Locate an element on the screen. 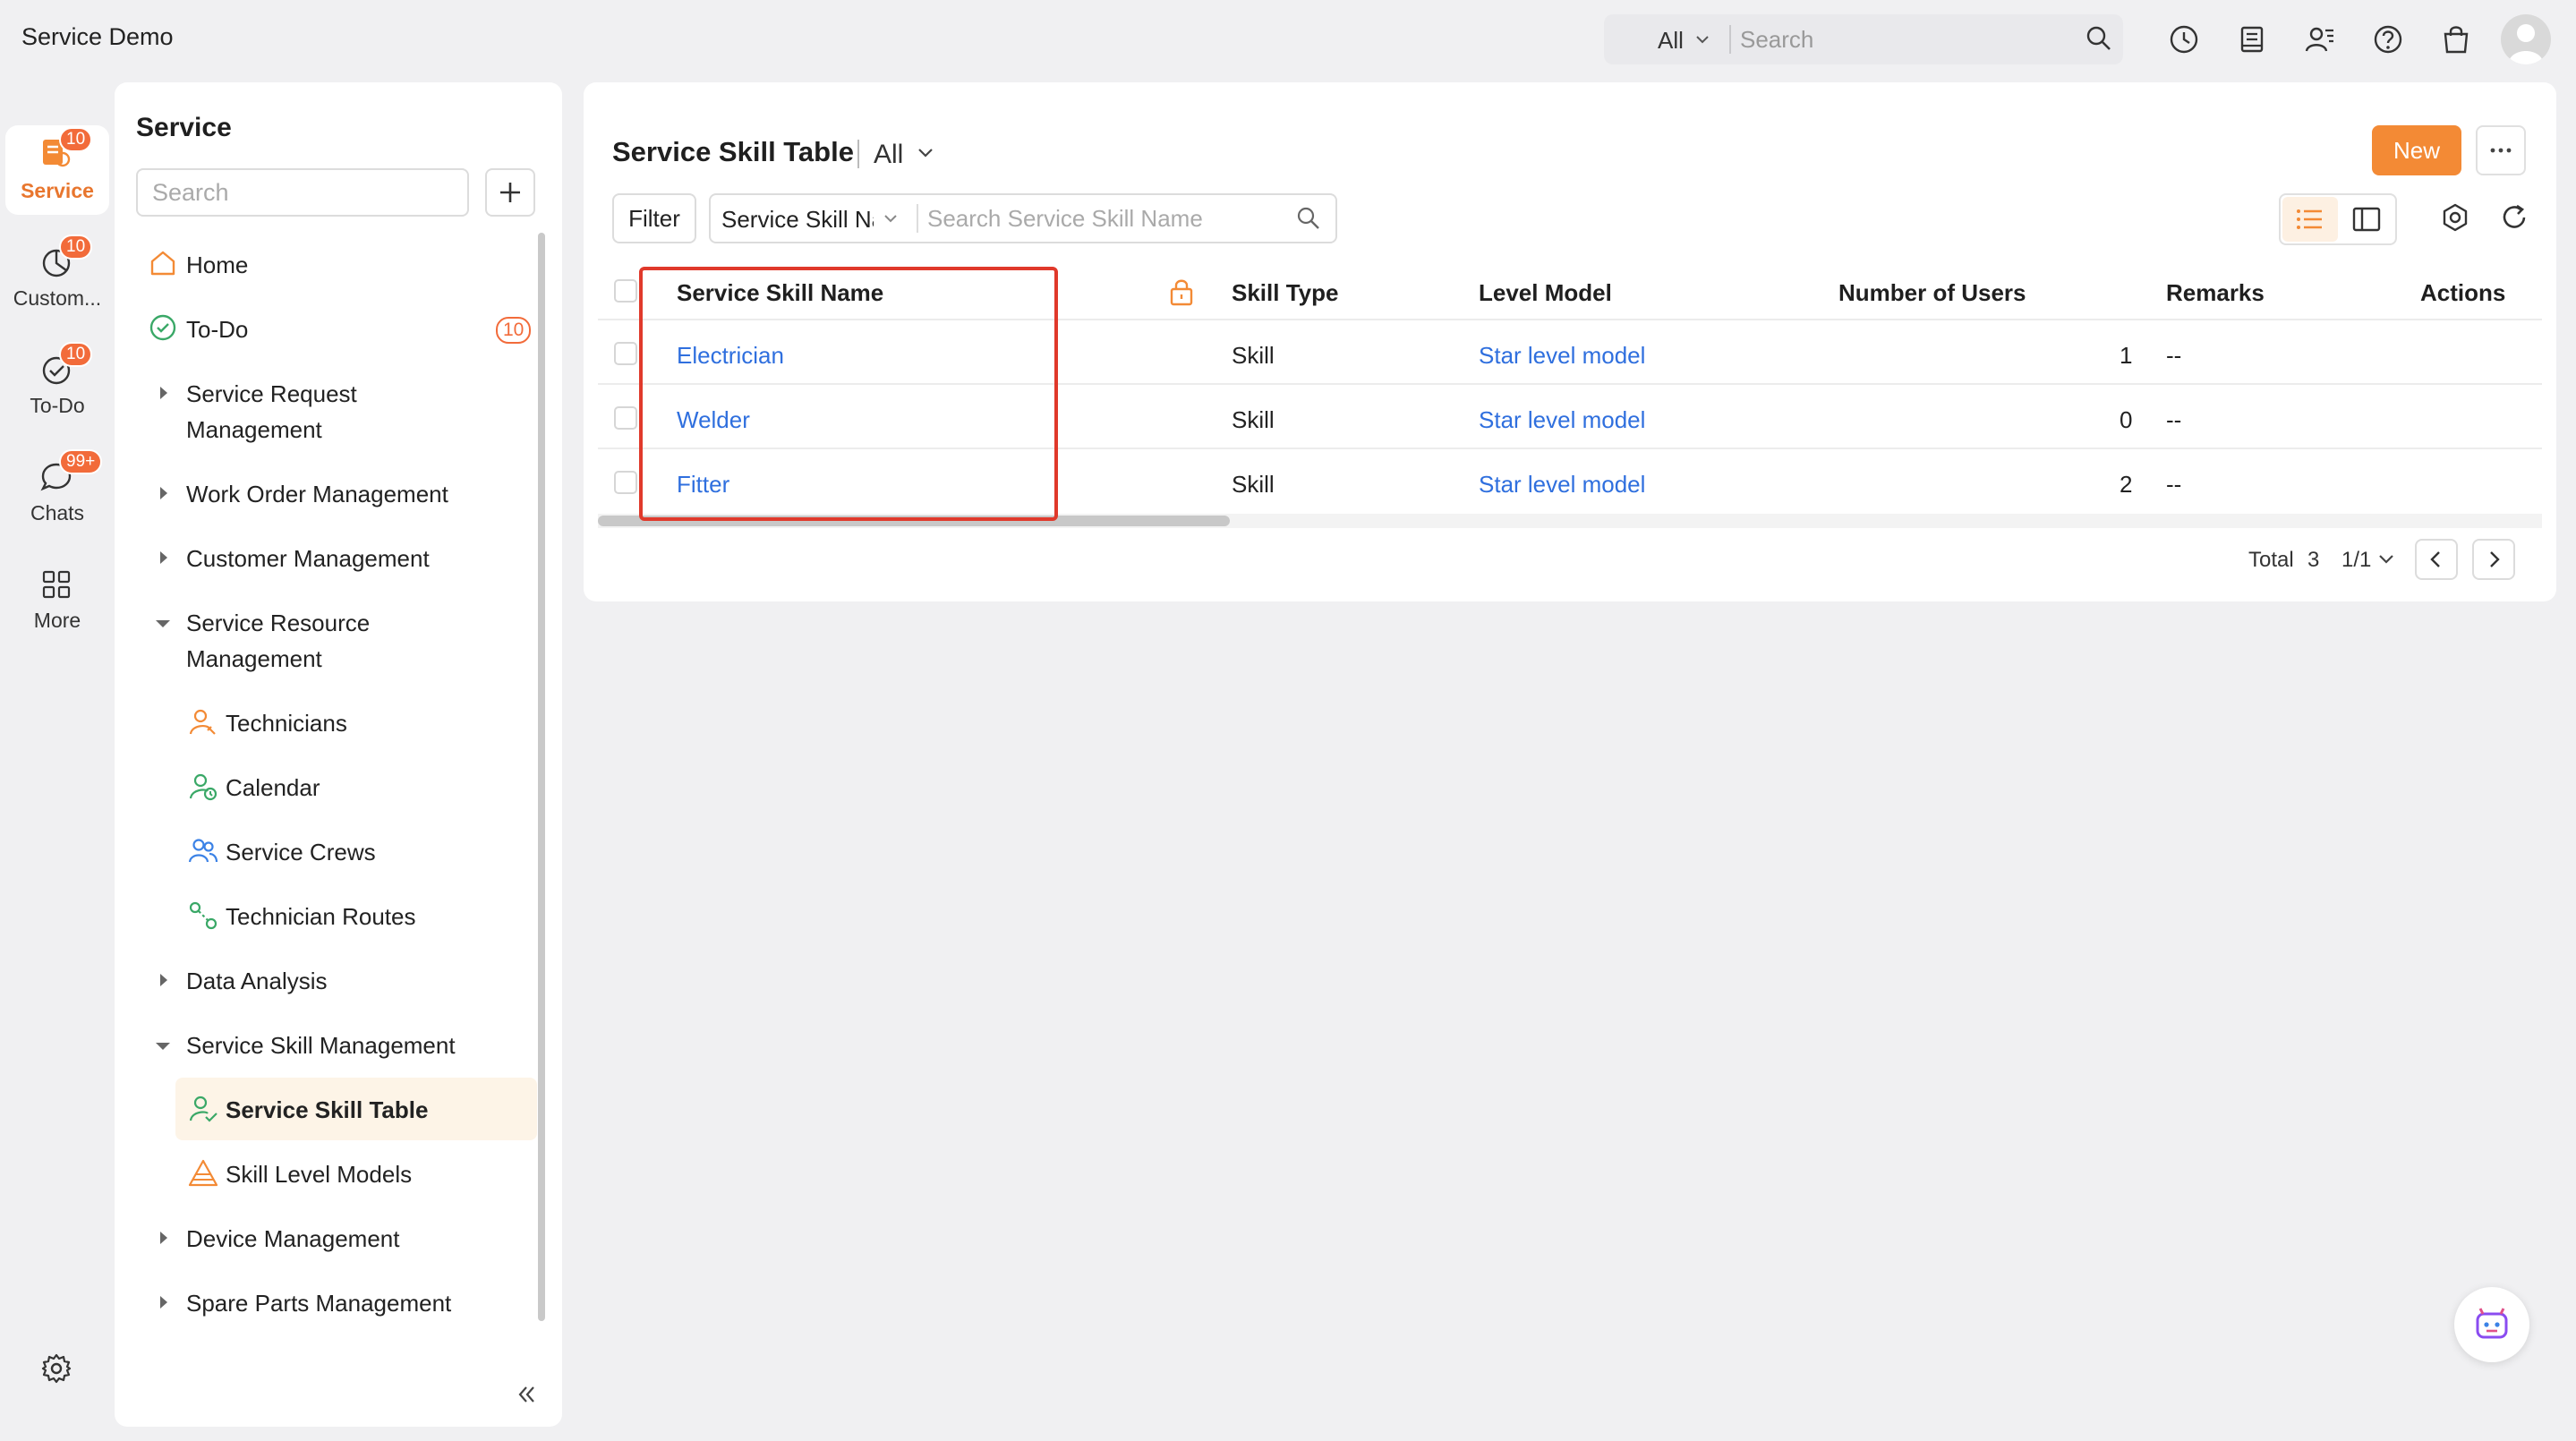 This screenshot has height=1441, width=2576. sidebar-item-calendar: Calendar is located at coordinates (273, 788).